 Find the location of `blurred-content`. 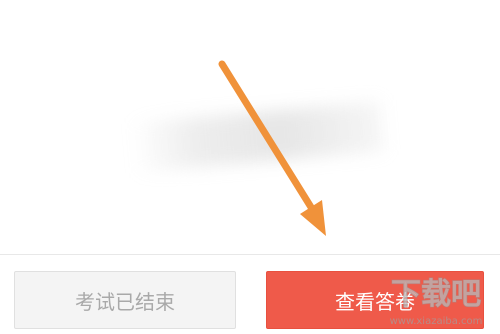

blurred-content is located at coordinates (257, 137).